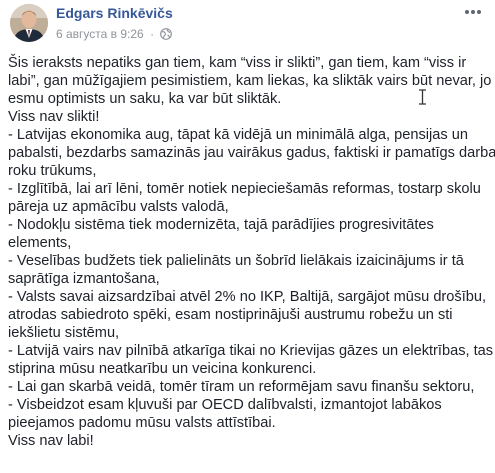  I want to click on profile-photo-icon, so click(29, 23).